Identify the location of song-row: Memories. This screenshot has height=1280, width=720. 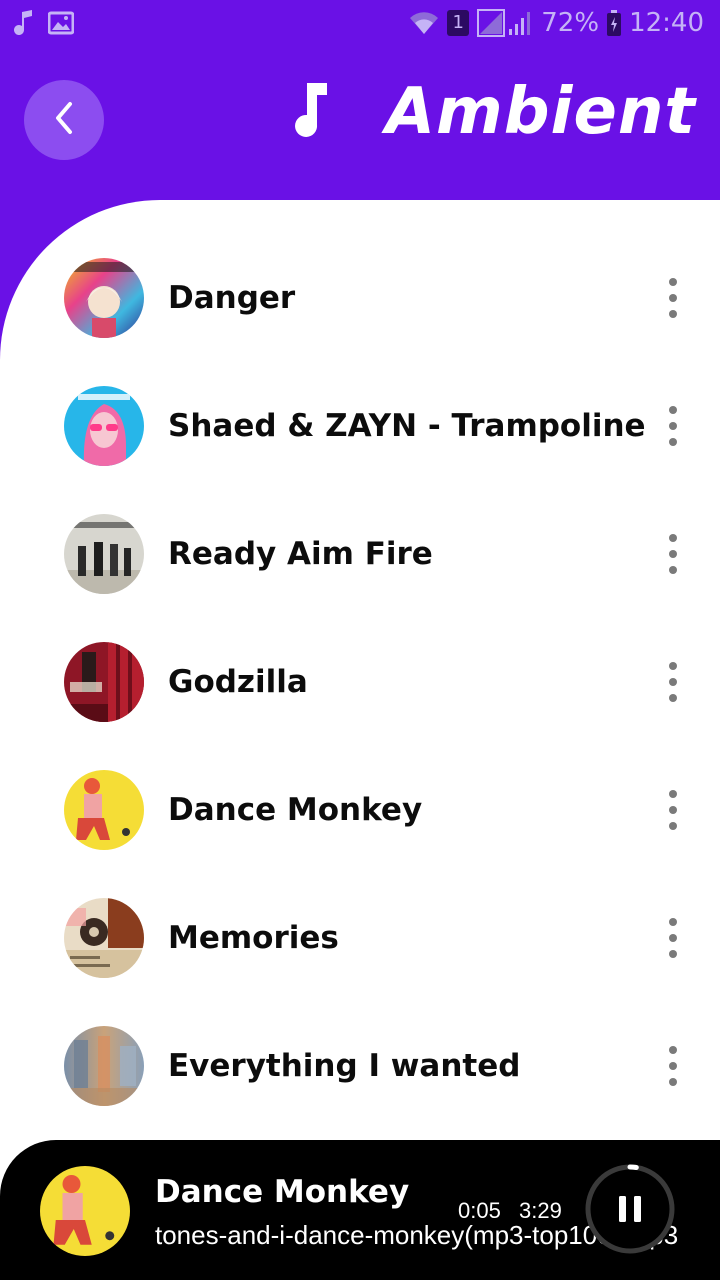
(360, 938).